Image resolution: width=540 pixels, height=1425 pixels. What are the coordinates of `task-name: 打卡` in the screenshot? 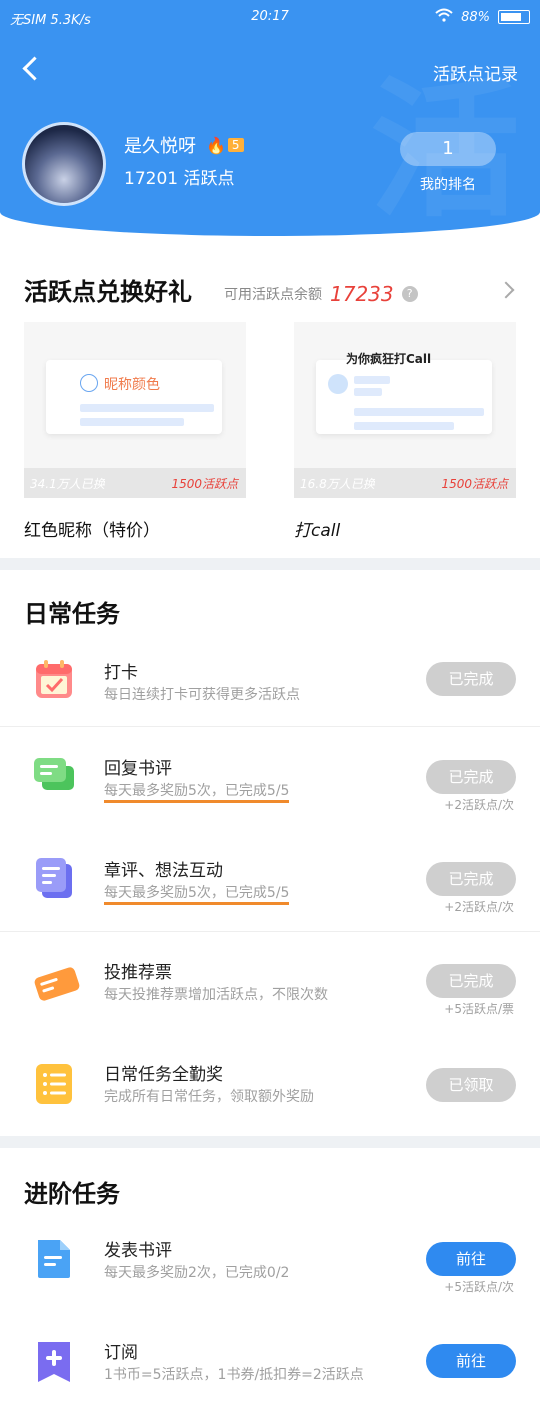 It's located at (121, 673).